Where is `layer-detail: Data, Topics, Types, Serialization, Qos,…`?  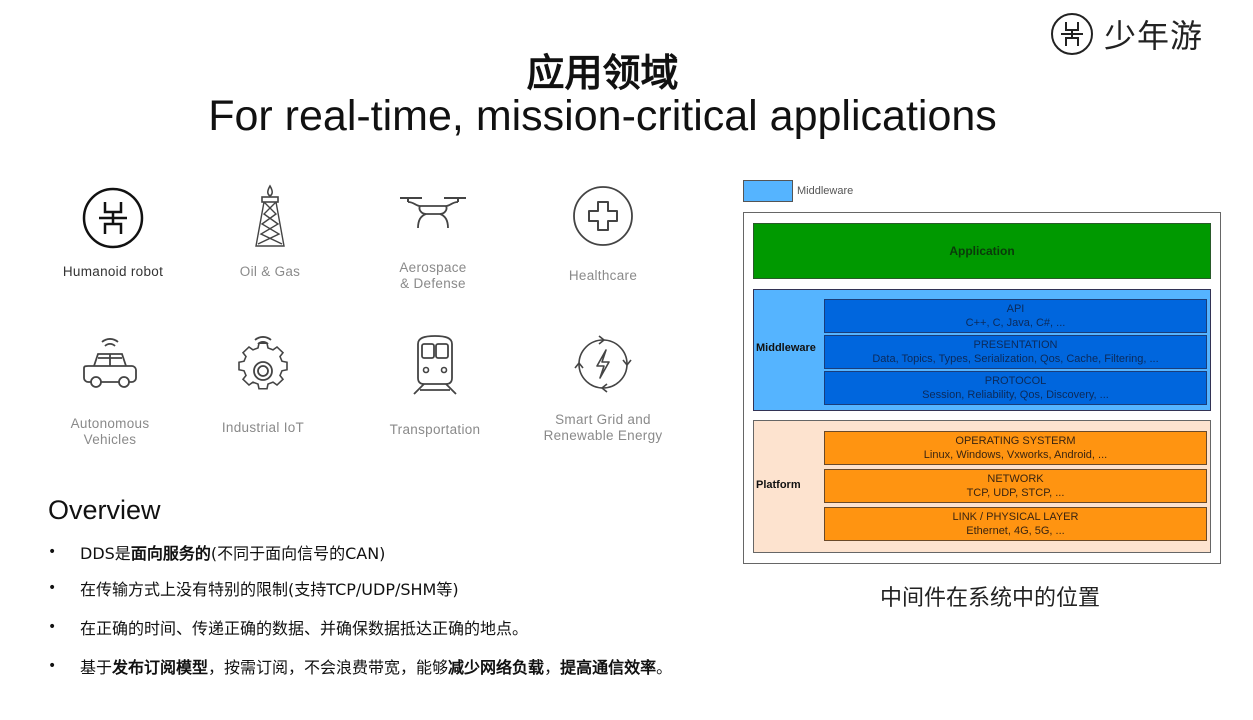 layer-detail: Data, Topics, Types, Serialization, Qos,… is located at coordinates (1015, 359).